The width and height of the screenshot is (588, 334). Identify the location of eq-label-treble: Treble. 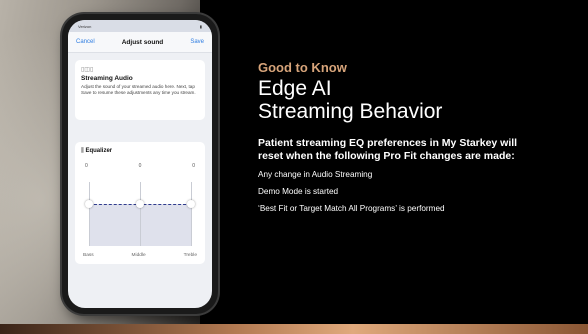
(190, 255).